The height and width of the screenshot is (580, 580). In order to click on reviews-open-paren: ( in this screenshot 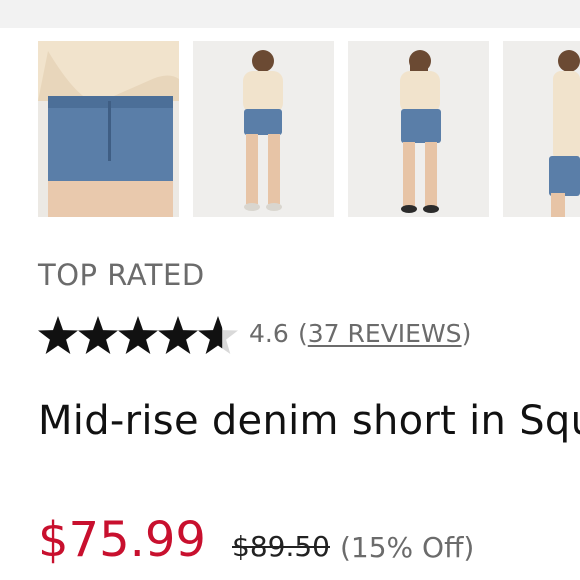, I will do `click(303, 333)`.